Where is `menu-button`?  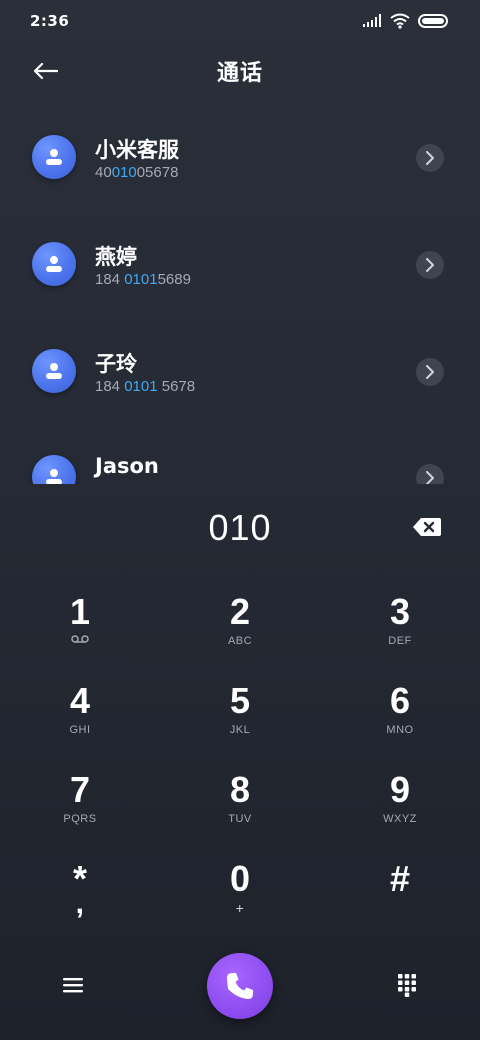
menu-button is located at coordinates (73, 985).